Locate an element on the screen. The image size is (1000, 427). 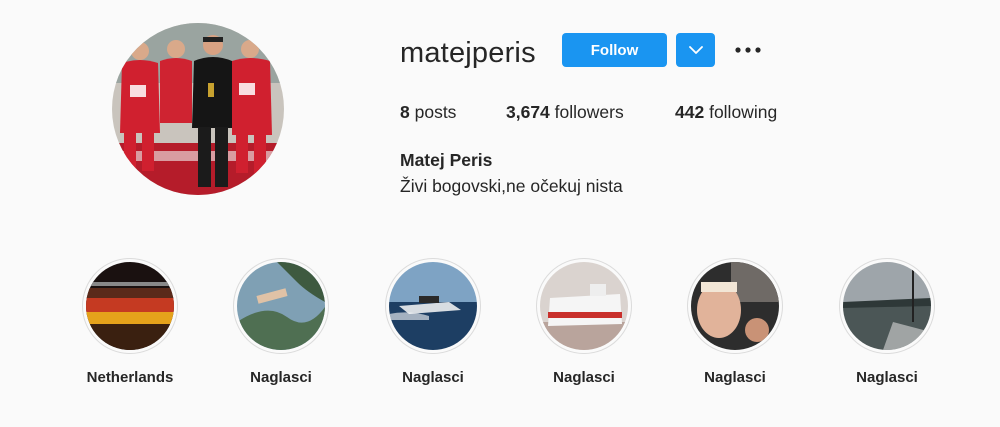
chevron-down-icon is located at coordinates (695, 49).